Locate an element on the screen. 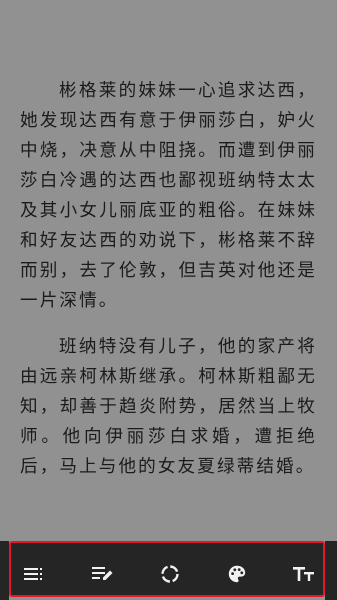 Image resolution: width=337 pixels, height=600 pixels. progress-ring-icon is located at coordinates (170, 574).